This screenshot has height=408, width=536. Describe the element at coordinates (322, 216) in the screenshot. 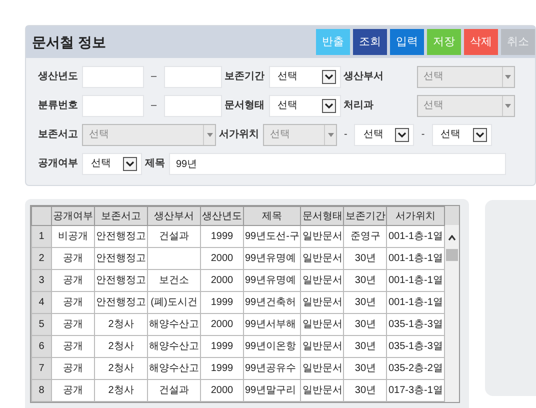

I see `column-header: 문서형태` at that location.